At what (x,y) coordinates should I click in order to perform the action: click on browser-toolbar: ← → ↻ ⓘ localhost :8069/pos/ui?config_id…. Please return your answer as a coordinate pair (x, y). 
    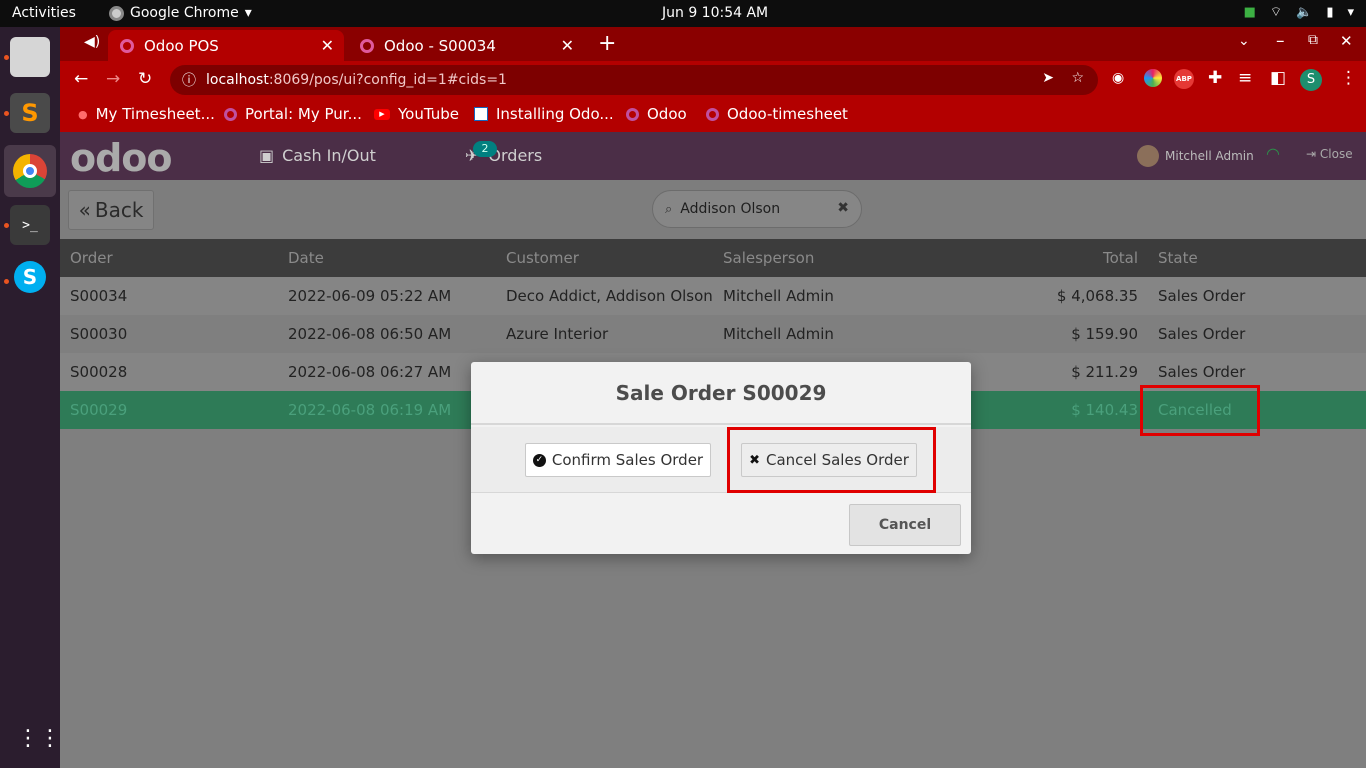
    Looking at the image, I should click on (713, 80).